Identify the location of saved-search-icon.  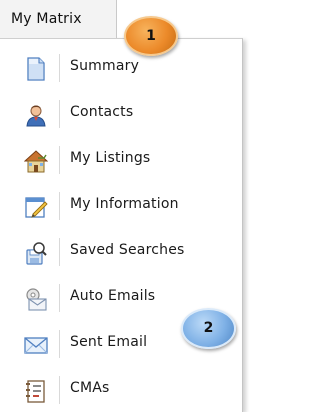
(36, 253).